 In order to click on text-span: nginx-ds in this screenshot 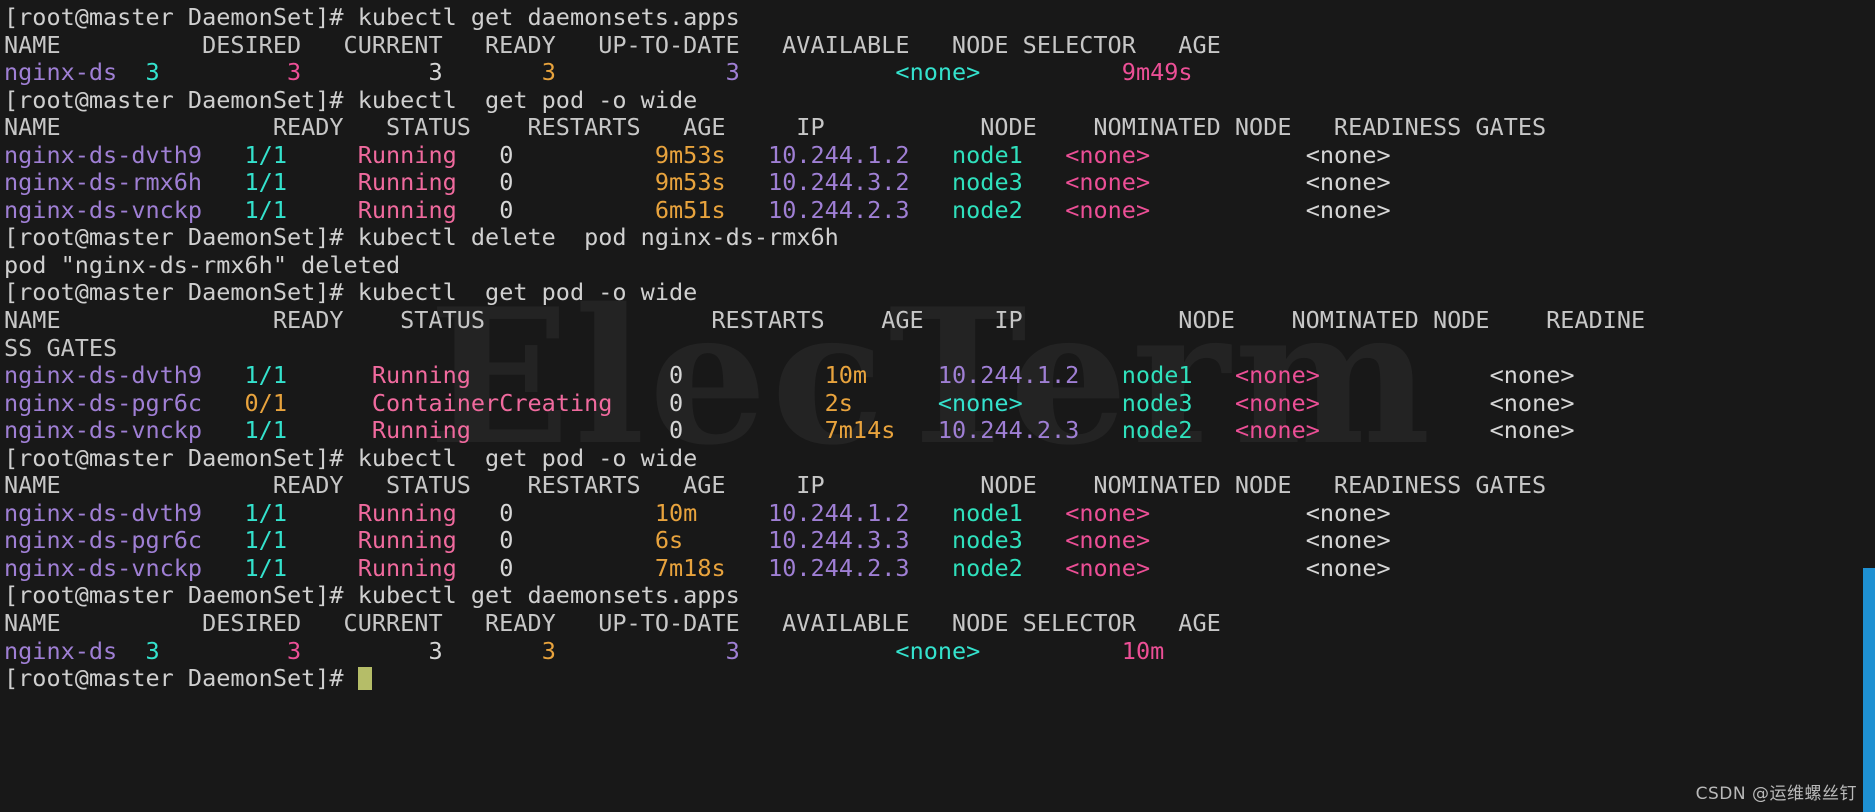, I will do `click(61, 72)`.